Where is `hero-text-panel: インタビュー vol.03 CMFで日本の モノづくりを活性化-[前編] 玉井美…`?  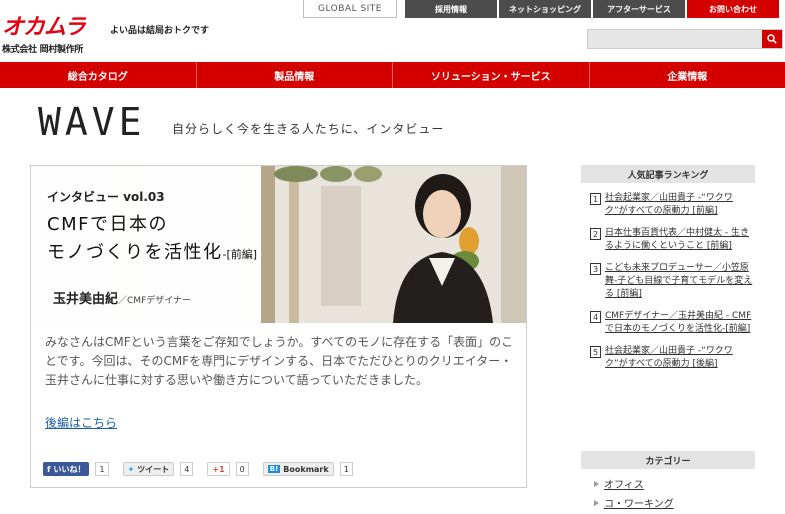 hero-text-panel: インタビュー vol.03 CMFで日本の モノづくりを活性化-[前編] 玉井美… is located at coordinates (146, 244).